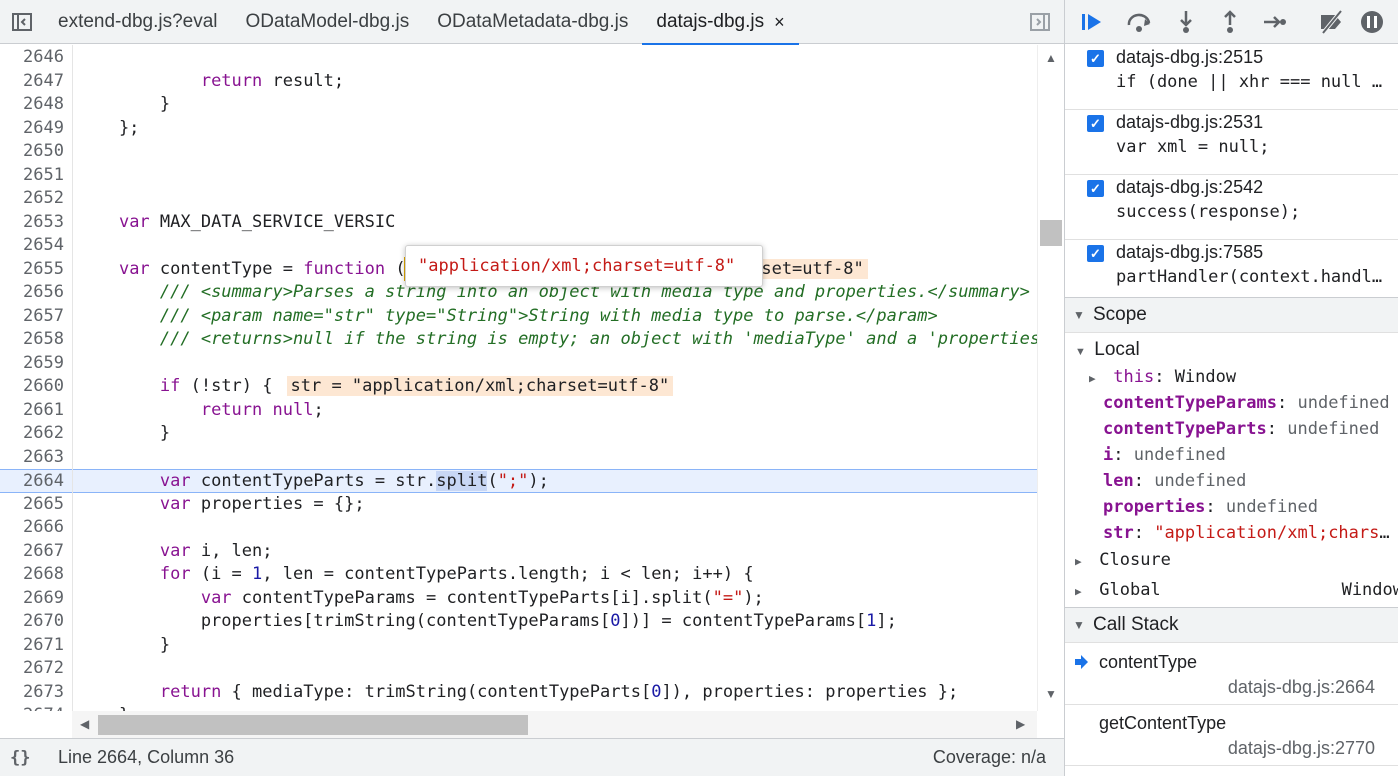  What do you see at coordinates (1186, 22) in the screenshot?
I see `step-into-icon` at bounding box center [1186, 22].